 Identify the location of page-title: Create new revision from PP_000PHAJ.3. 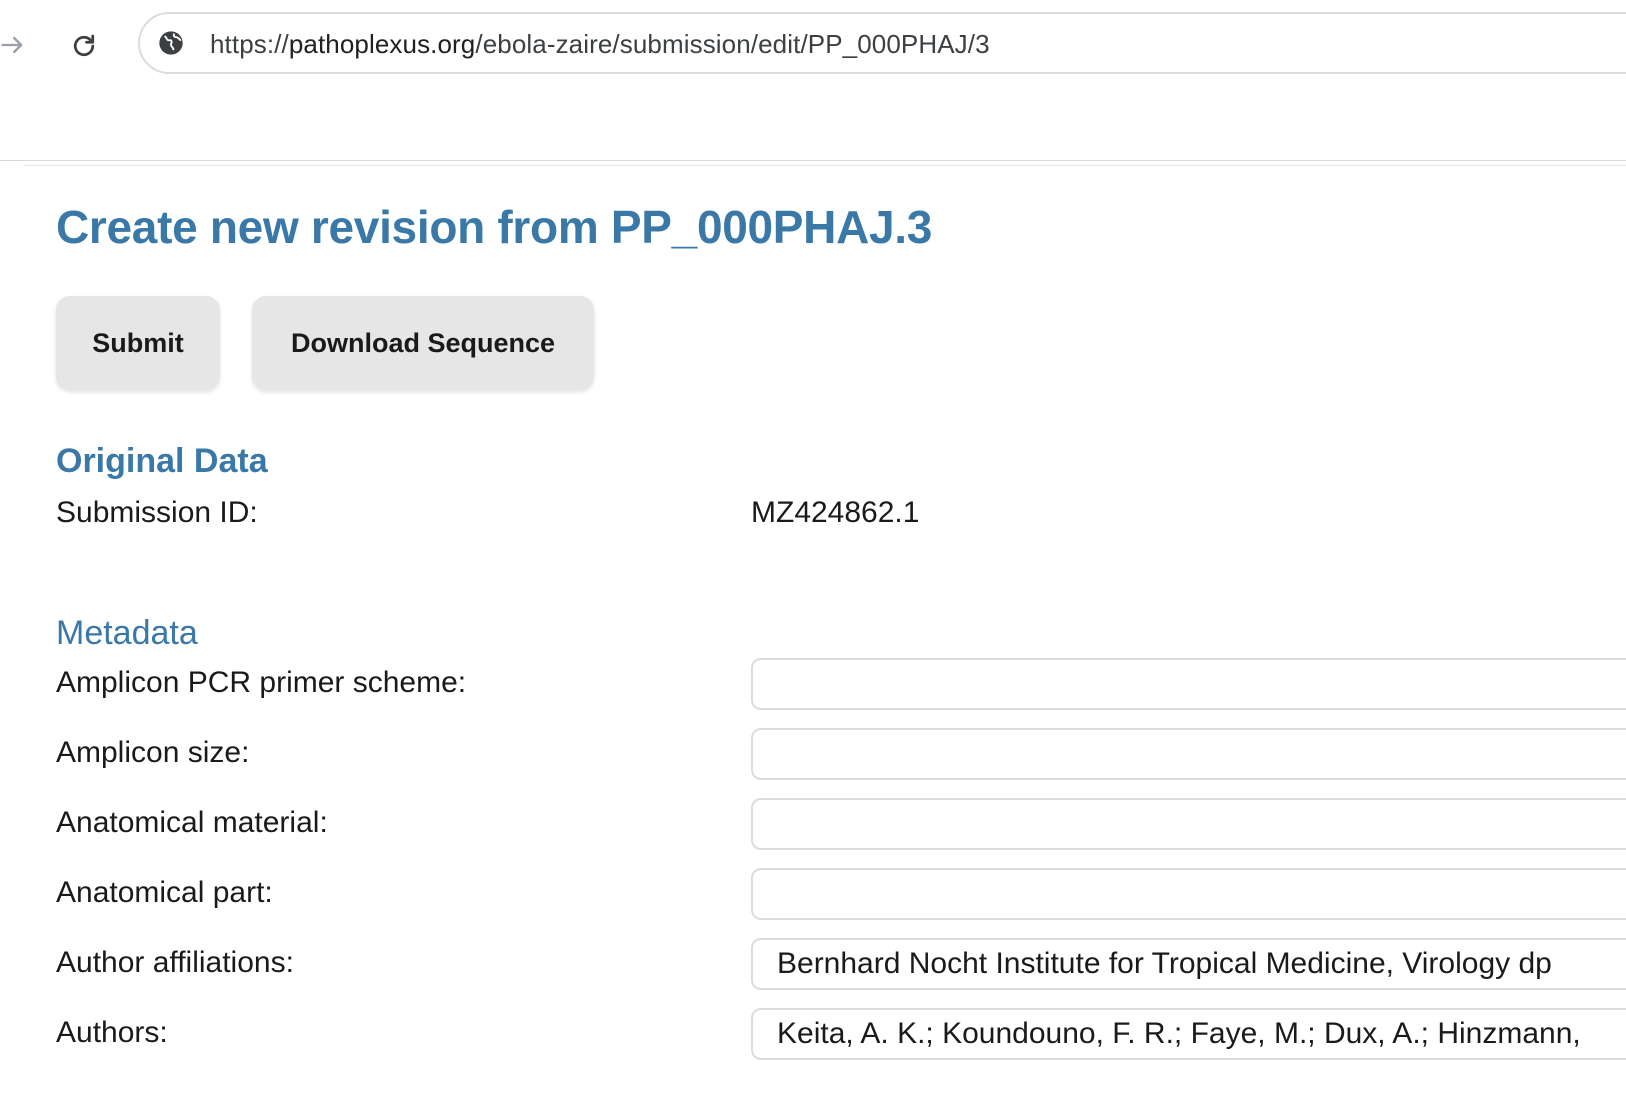
(494, 227).